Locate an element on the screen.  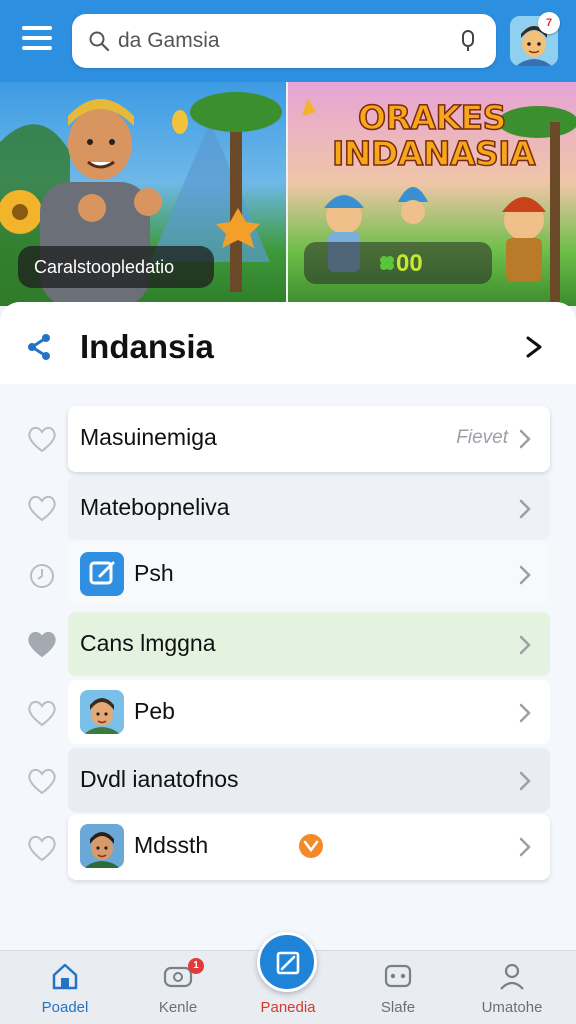
edit-app-icon is located at coordinates (102, 574).